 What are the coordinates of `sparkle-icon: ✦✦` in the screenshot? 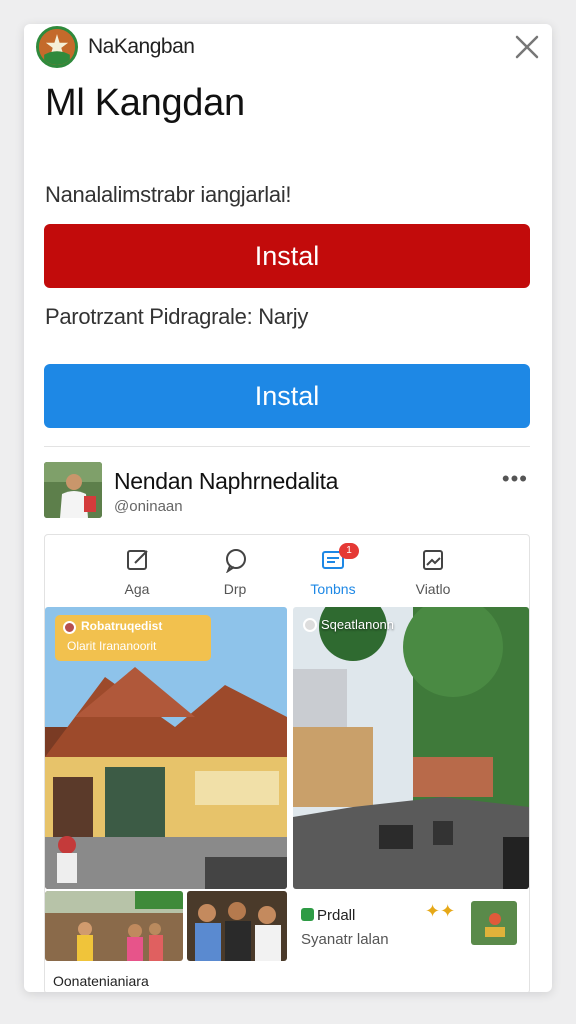 It's located at (440, 911).